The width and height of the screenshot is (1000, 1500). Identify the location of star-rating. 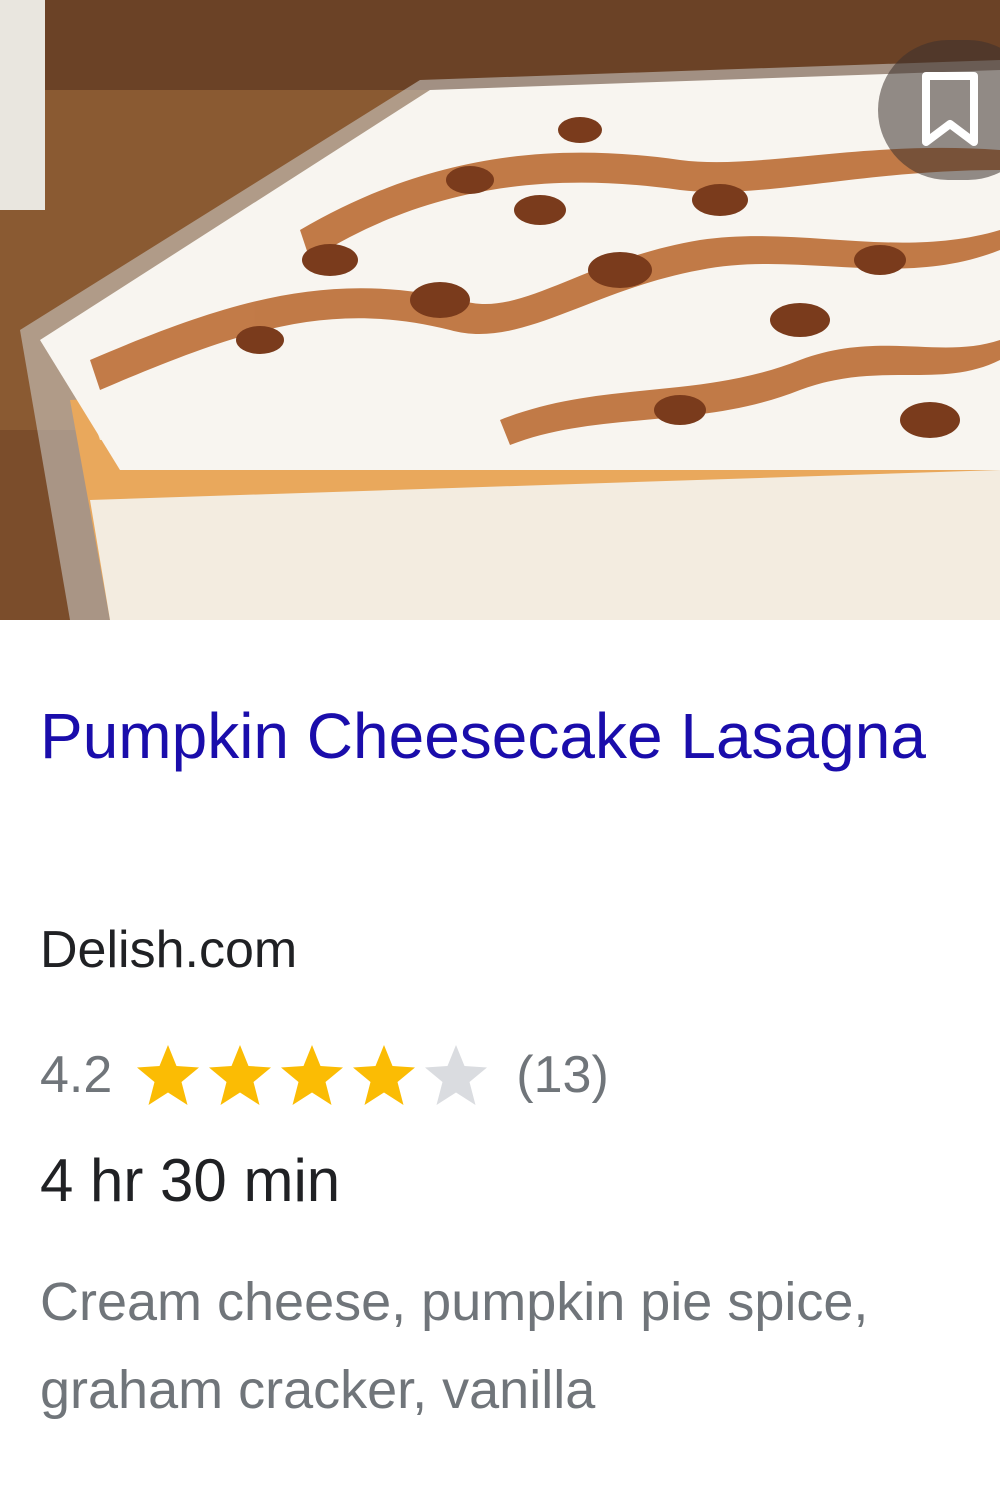
(312, 1075).